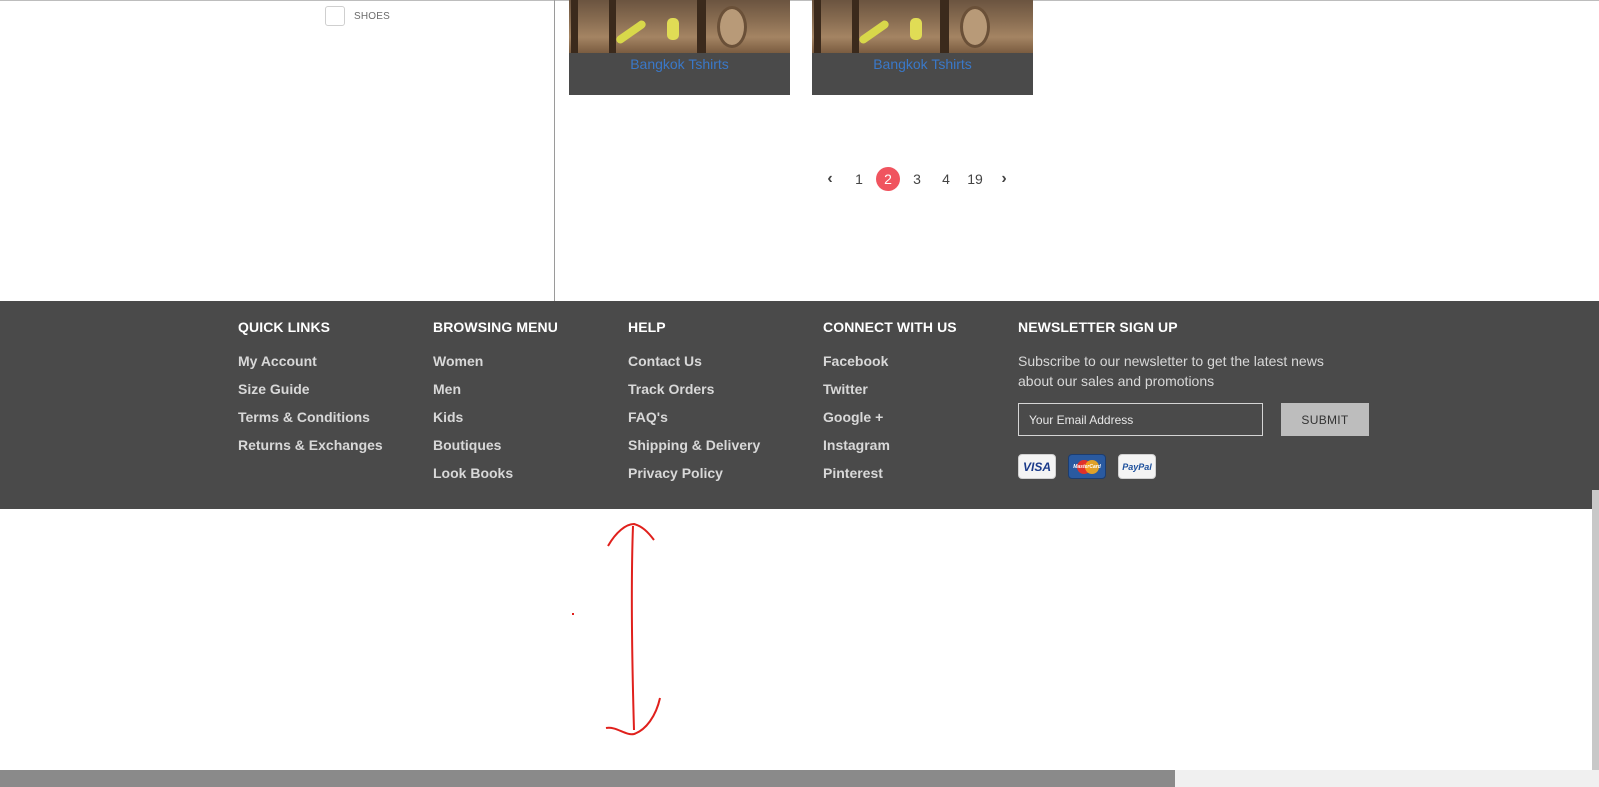 Image resolution: width=1599 pixels, height=787 pixels. I want to click on pagination: ‹ 1 2 3 4 19 ›, so click(919, 179).